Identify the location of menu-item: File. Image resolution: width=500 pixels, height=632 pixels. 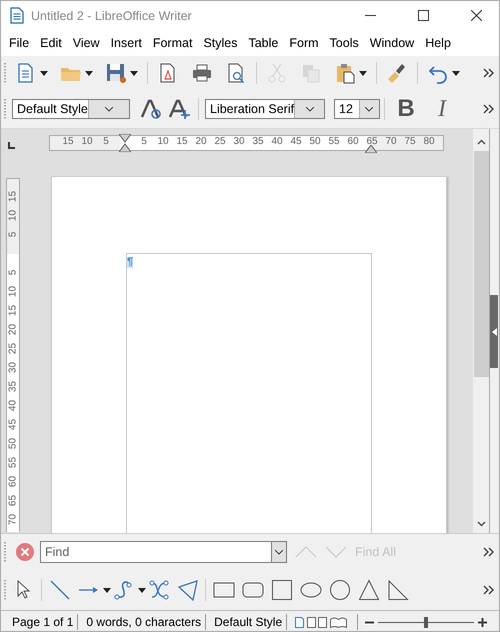
(20, 43).